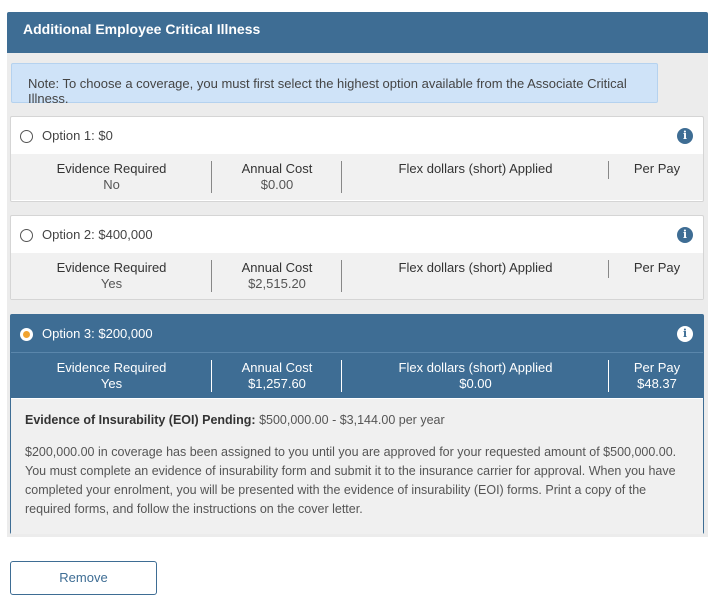  What do you see at coordinates (97, 234) in the screenshot?
I see `option-title-2: Option 2: $400,000` at bounding box center [97, 234].